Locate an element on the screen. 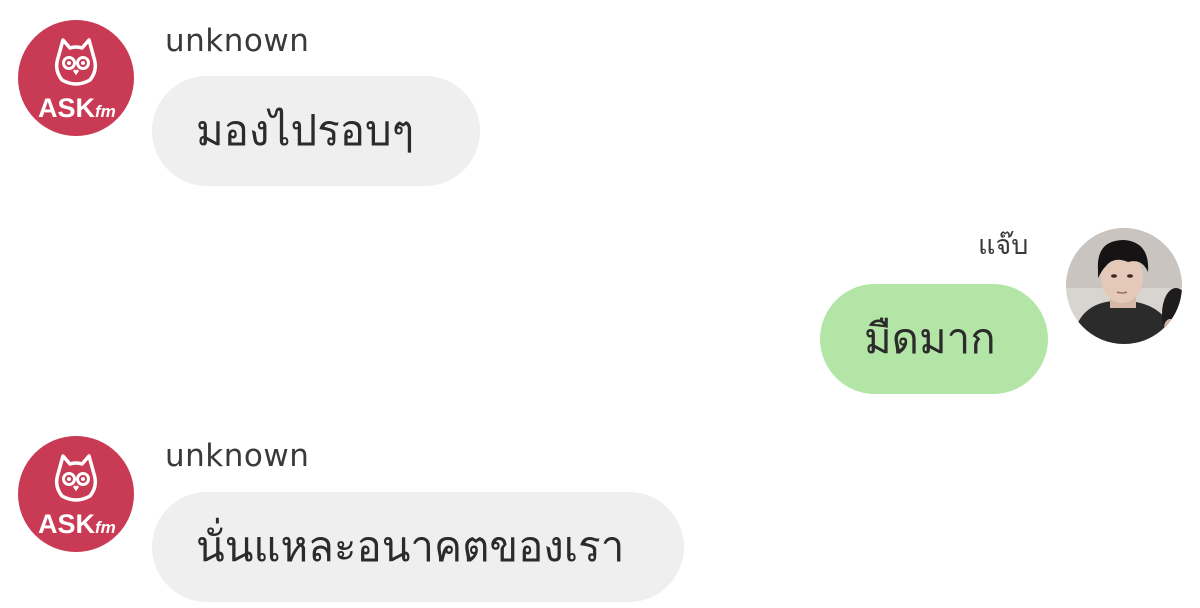 Image resolution: width=1200 pixels, height=608 pixels. message-bubble-received: นั่นแหละอนาคตของเรา is located at coordinates (418, 547).